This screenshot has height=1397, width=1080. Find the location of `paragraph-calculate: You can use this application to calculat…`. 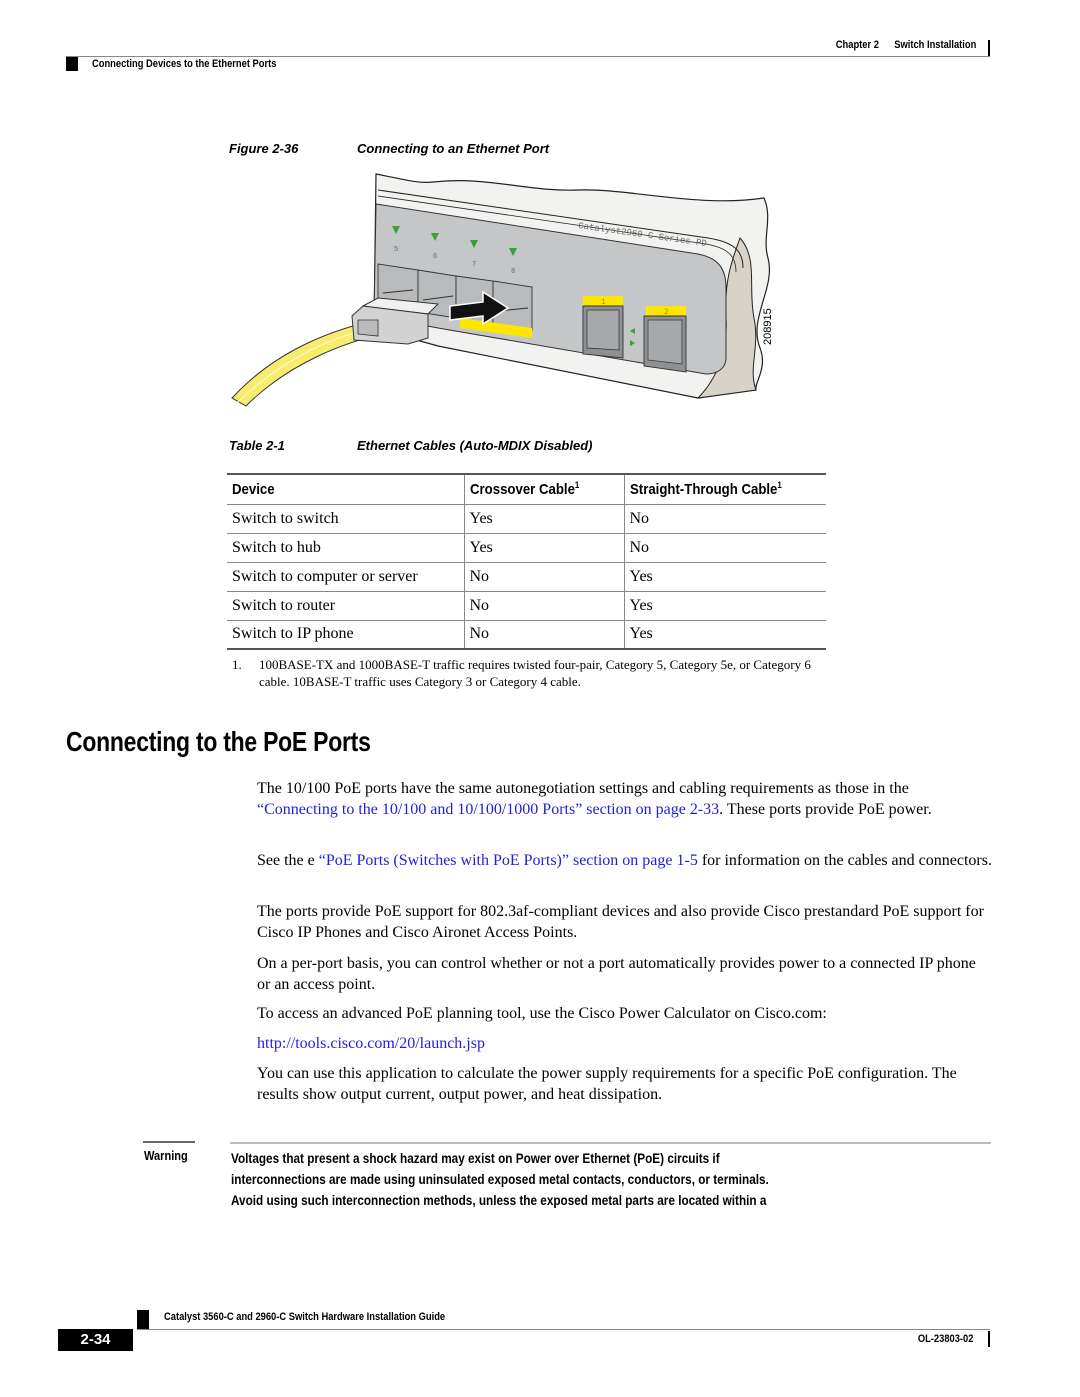

paragraph-calculate: You can use this application to calculat… is located at coordinates (607, 1084).